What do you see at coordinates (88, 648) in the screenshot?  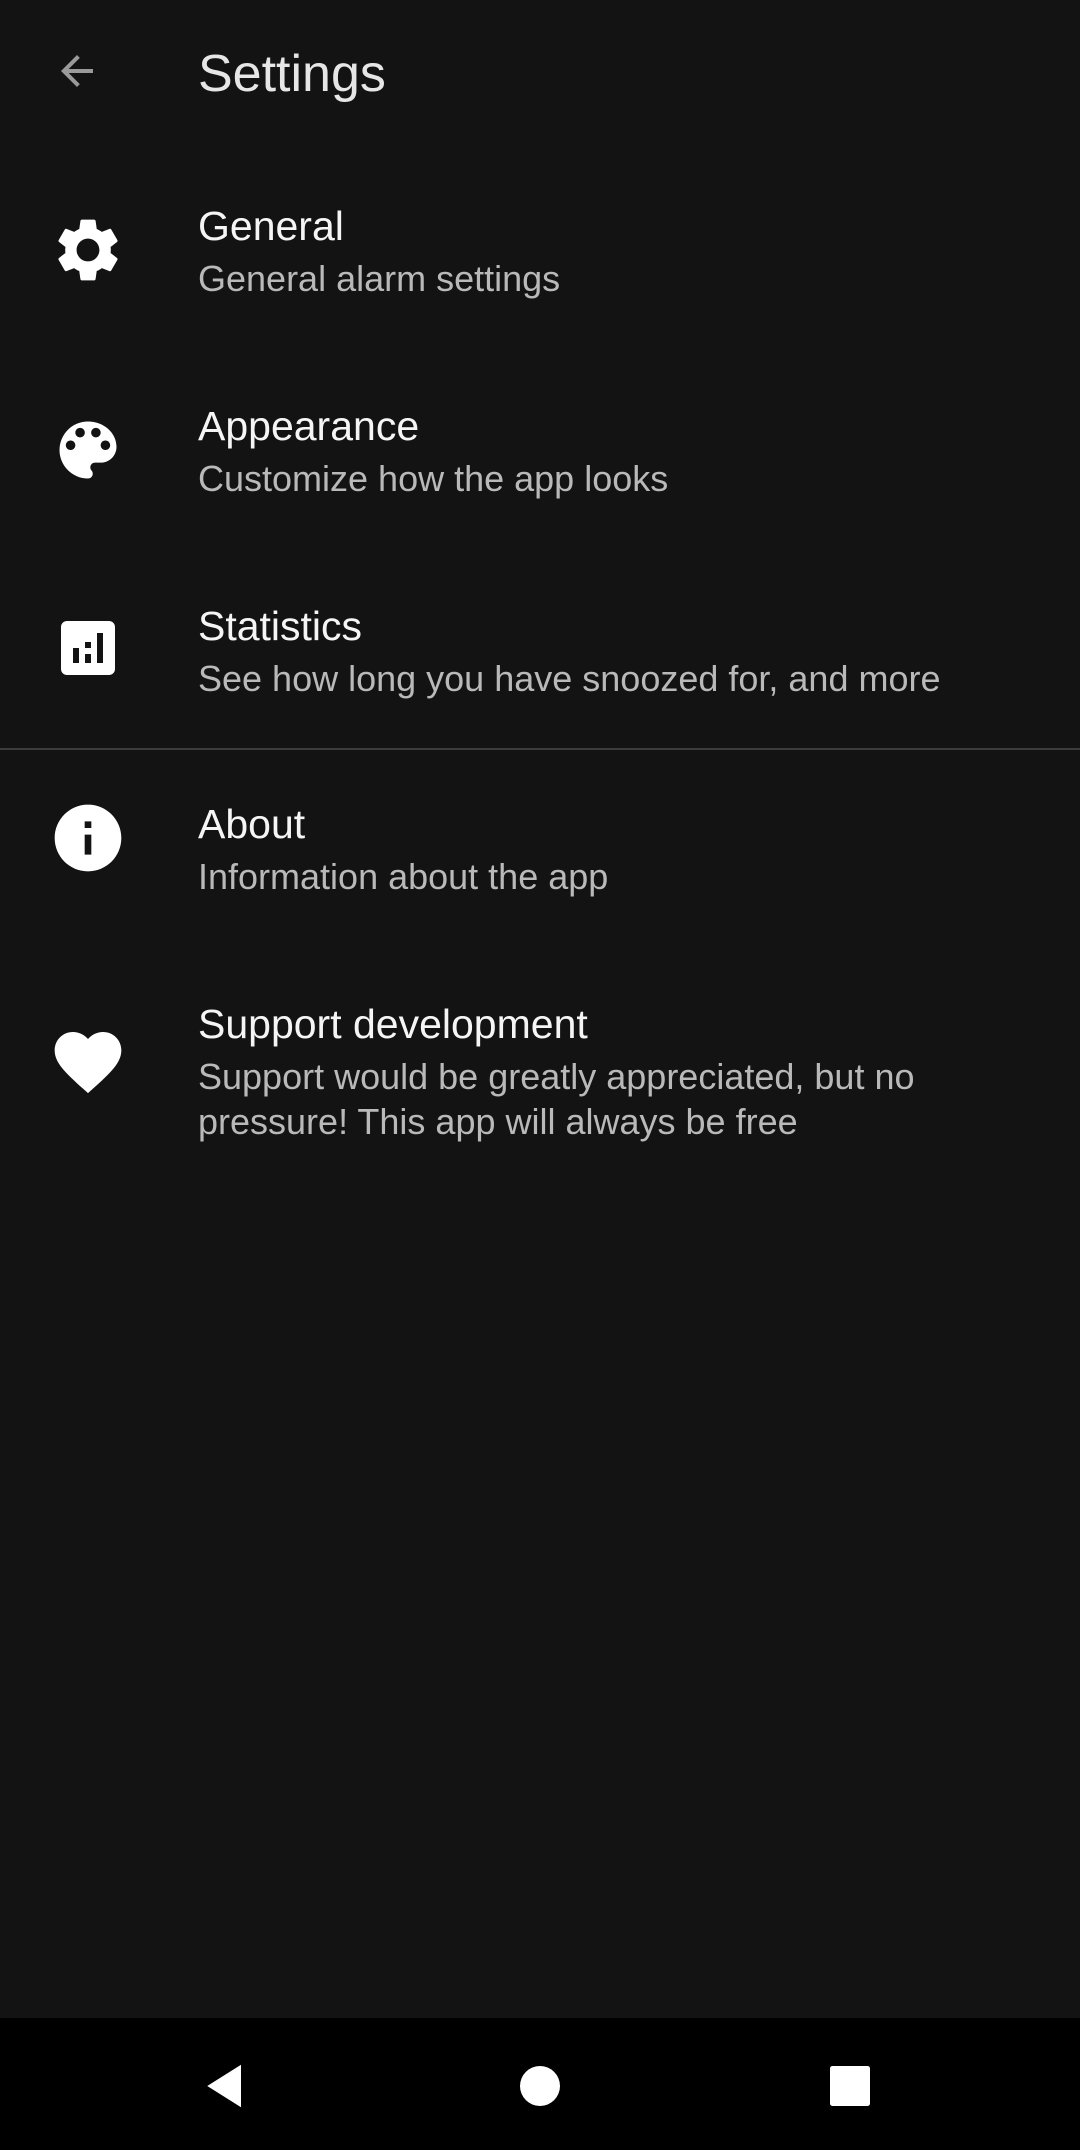 I see `bar-chart-icon` at bounding box center [88, 648].